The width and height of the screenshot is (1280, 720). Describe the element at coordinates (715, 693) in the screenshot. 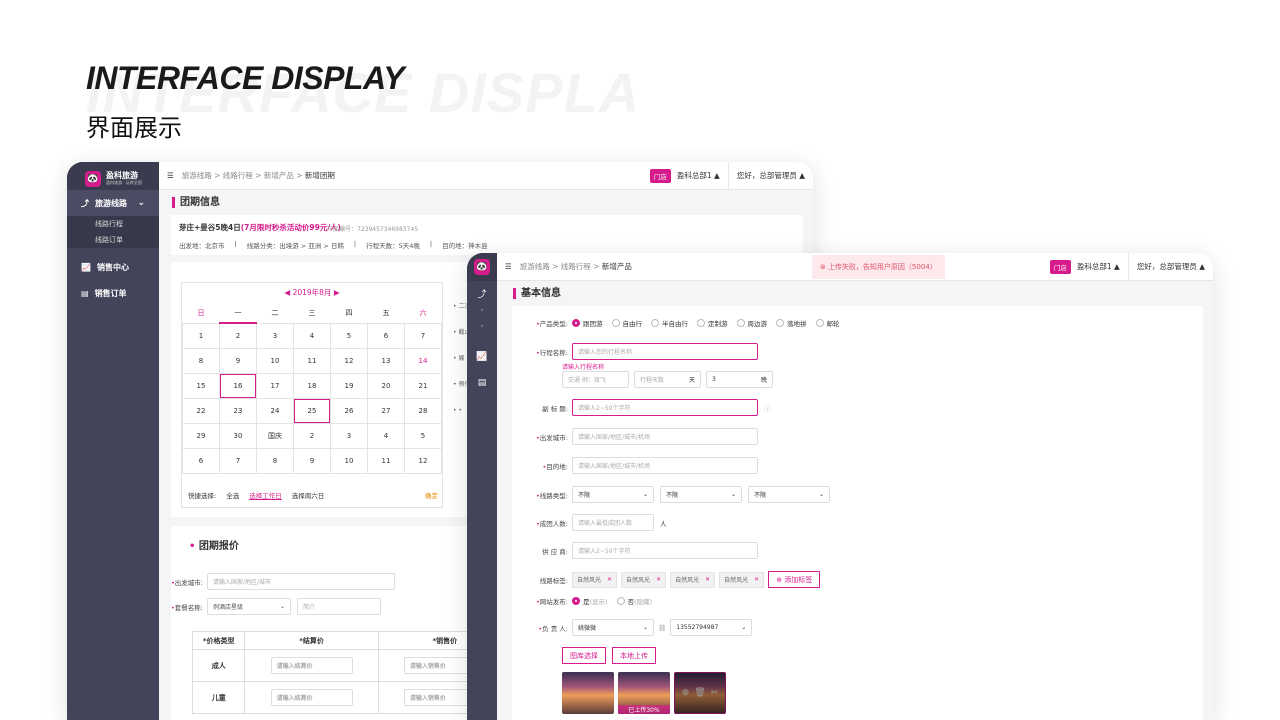

I see `crop-icon: ✂` at that location.